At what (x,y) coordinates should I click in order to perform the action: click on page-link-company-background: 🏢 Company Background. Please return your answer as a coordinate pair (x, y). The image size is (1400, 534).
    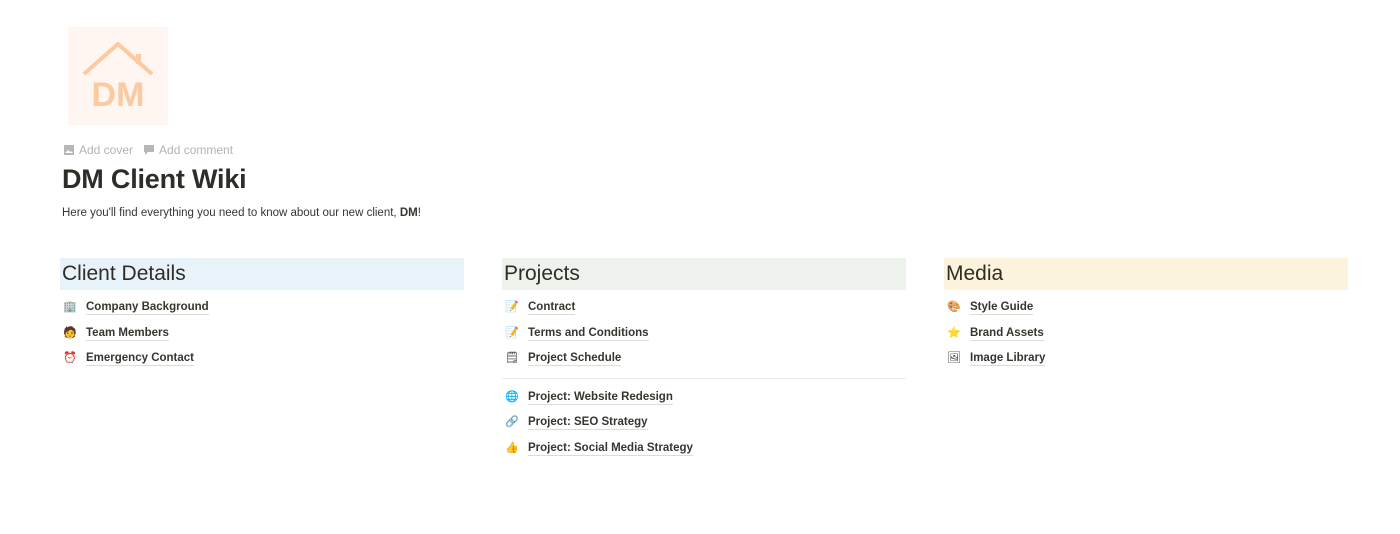
    Looking at the image, I should click on (262, 308).